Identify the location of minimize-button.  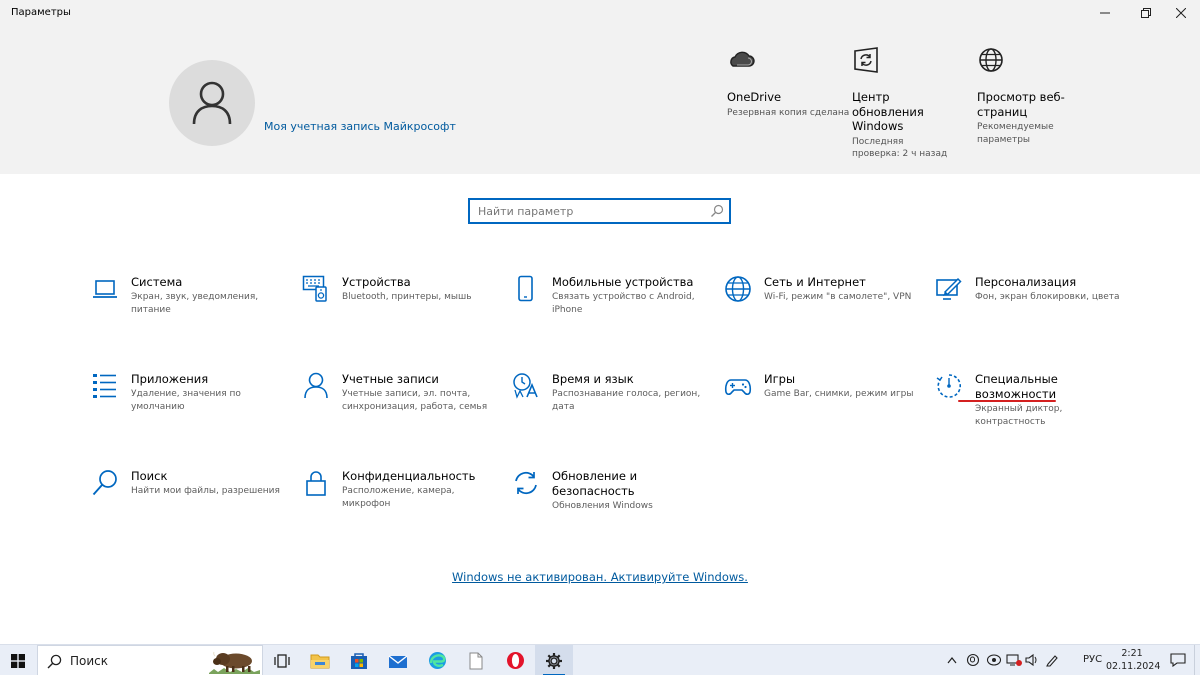
(1105, 13).